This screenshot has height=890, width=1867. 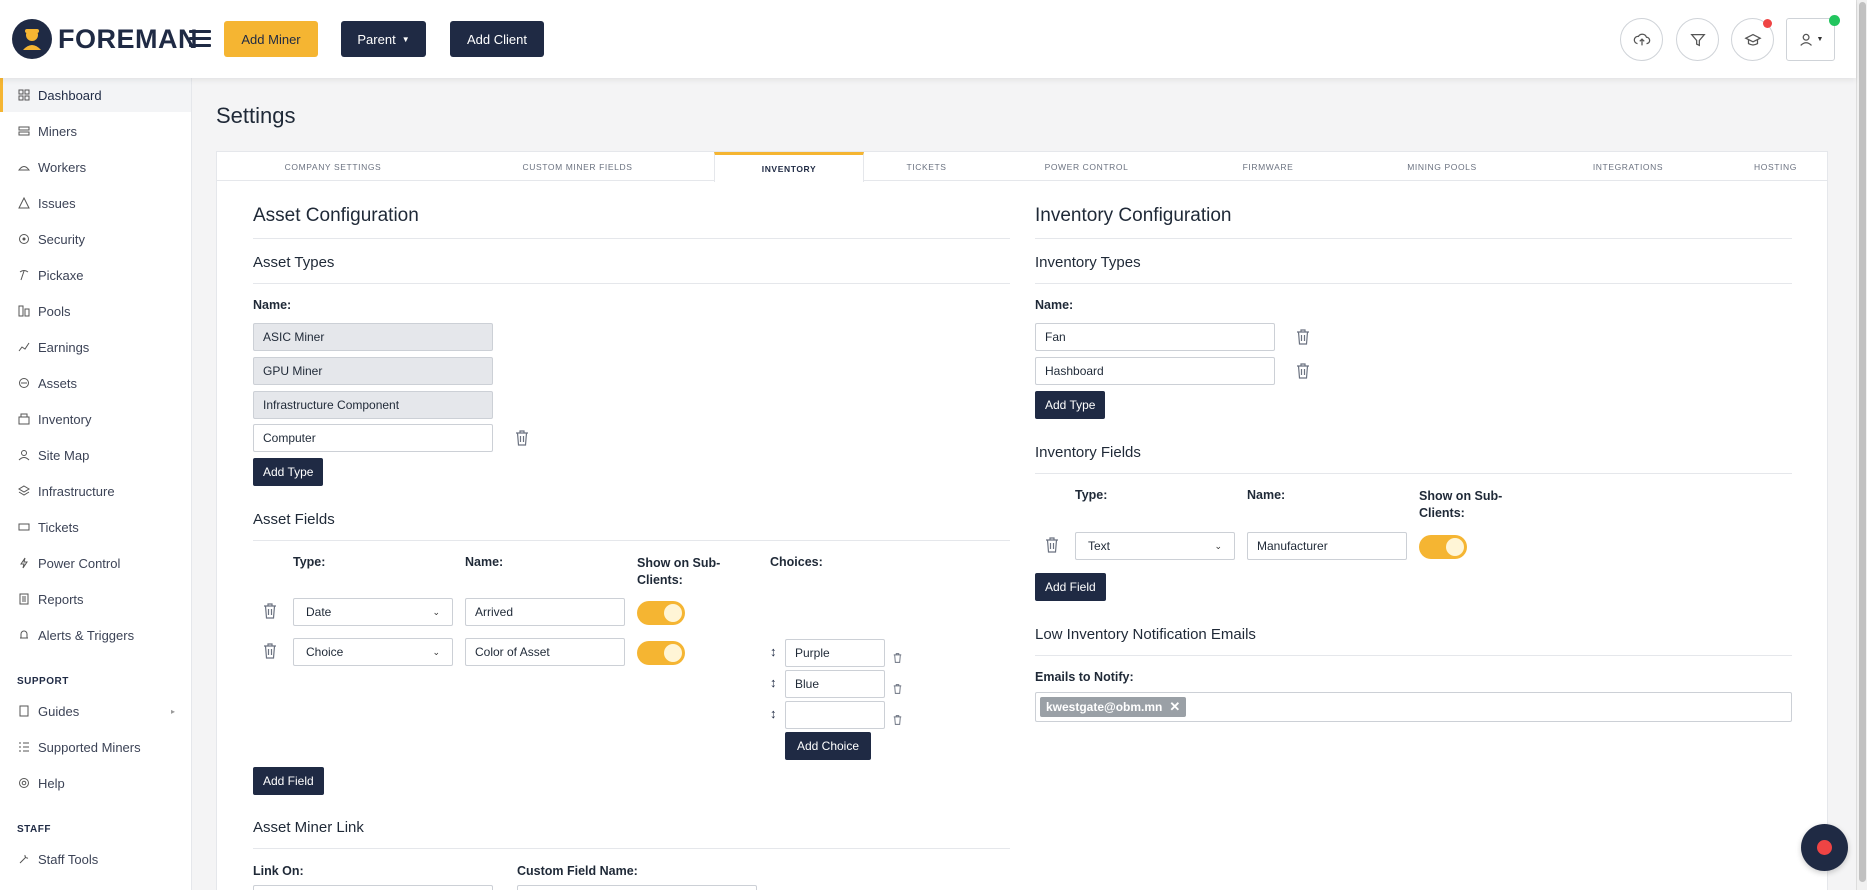 I want to click on menu-toggle-icon, so click(x=200, y=39).